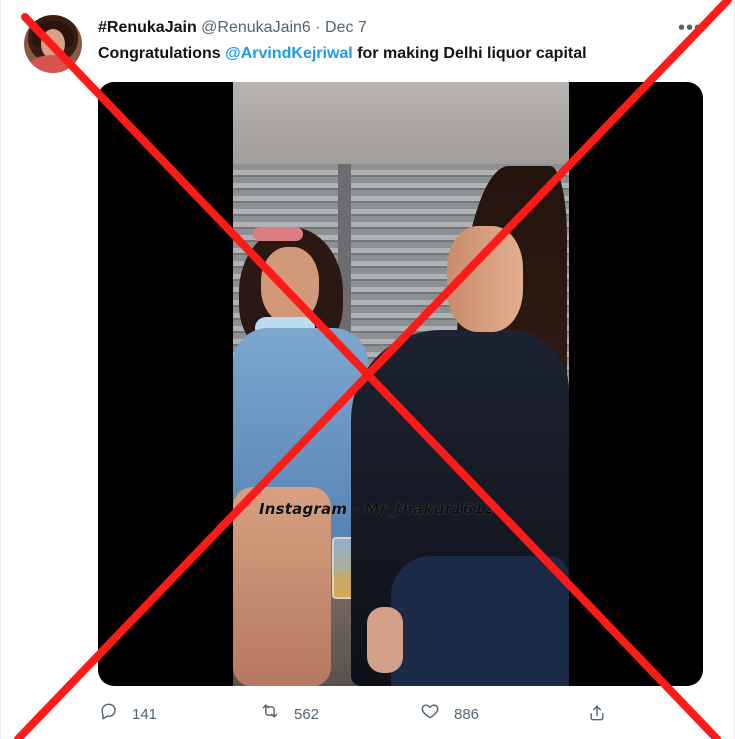  I want to click on right-person-jeans, so click(480, 621).